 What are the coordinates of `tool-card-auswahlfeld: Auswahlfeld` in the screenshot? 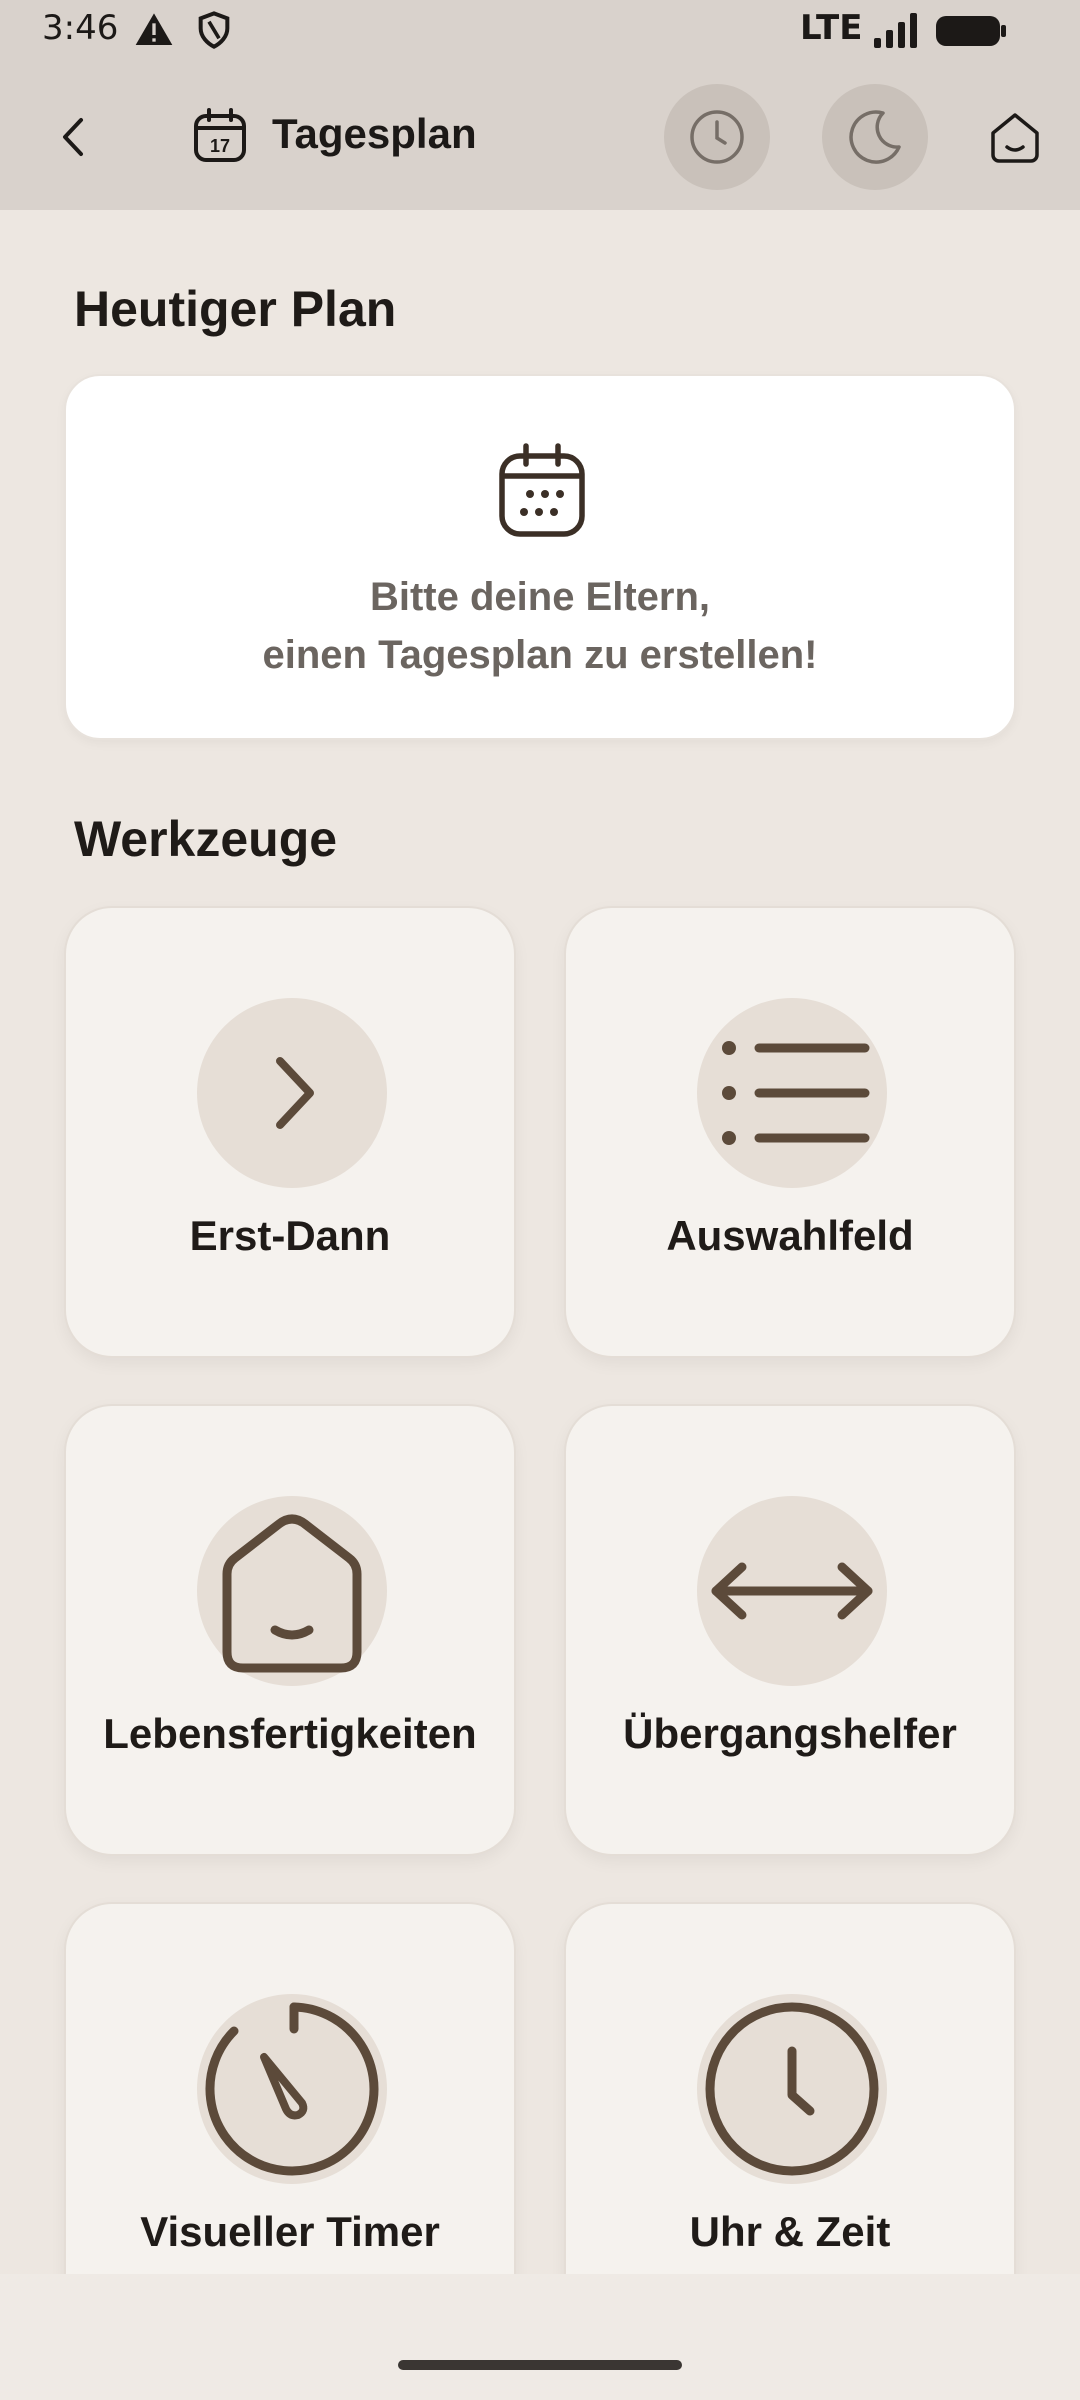 It's located at (790, 1132).